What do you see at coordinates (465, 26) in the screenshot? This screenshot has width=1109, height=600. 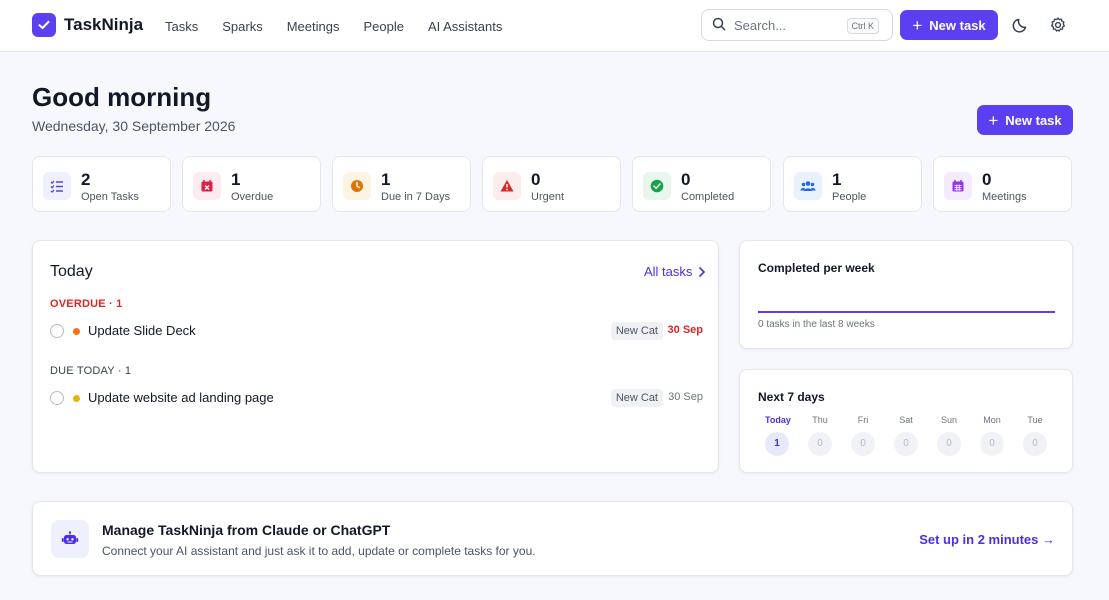 I see `nav-ai-assistants: AI Assistants` at bounding box center [465, 26].